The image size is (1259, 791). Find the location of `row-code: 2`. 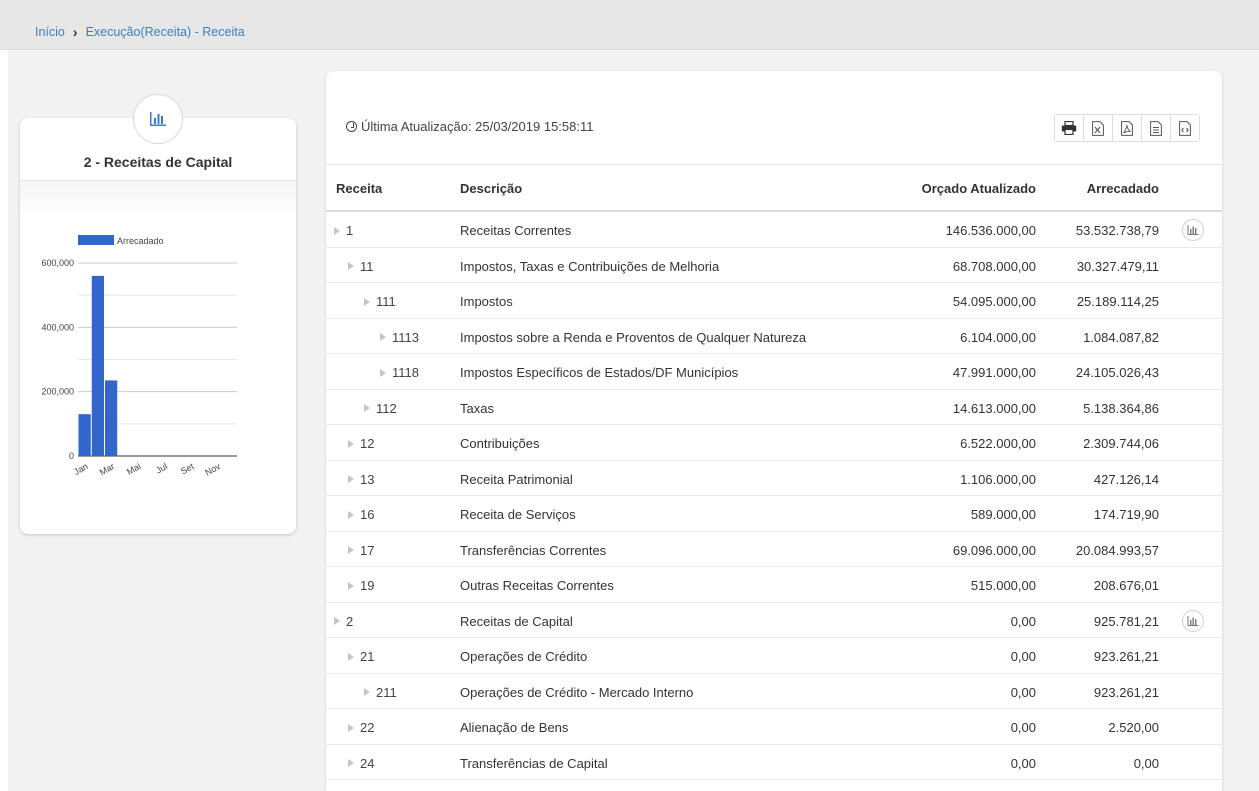

row-code: 2 is located at coordinates (343, 621).